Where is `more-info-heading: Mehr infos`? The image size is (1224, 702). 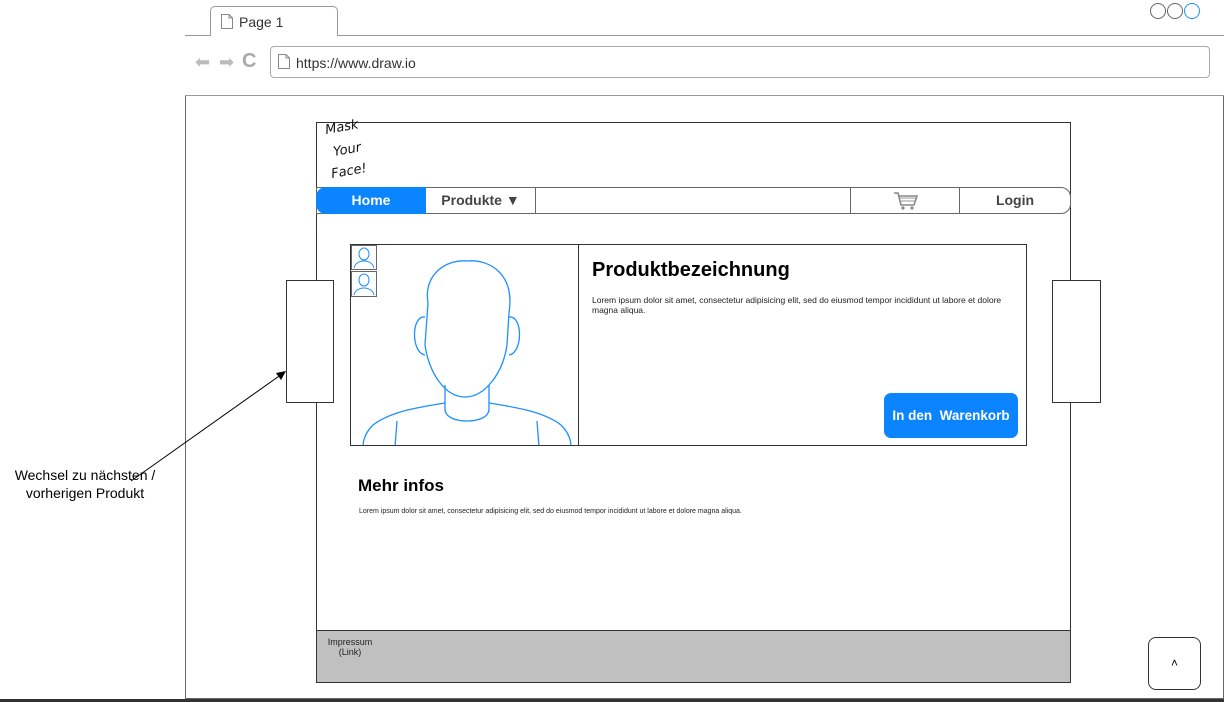
more-info-heading: Mehr infos is located at coordinates (401, 485).